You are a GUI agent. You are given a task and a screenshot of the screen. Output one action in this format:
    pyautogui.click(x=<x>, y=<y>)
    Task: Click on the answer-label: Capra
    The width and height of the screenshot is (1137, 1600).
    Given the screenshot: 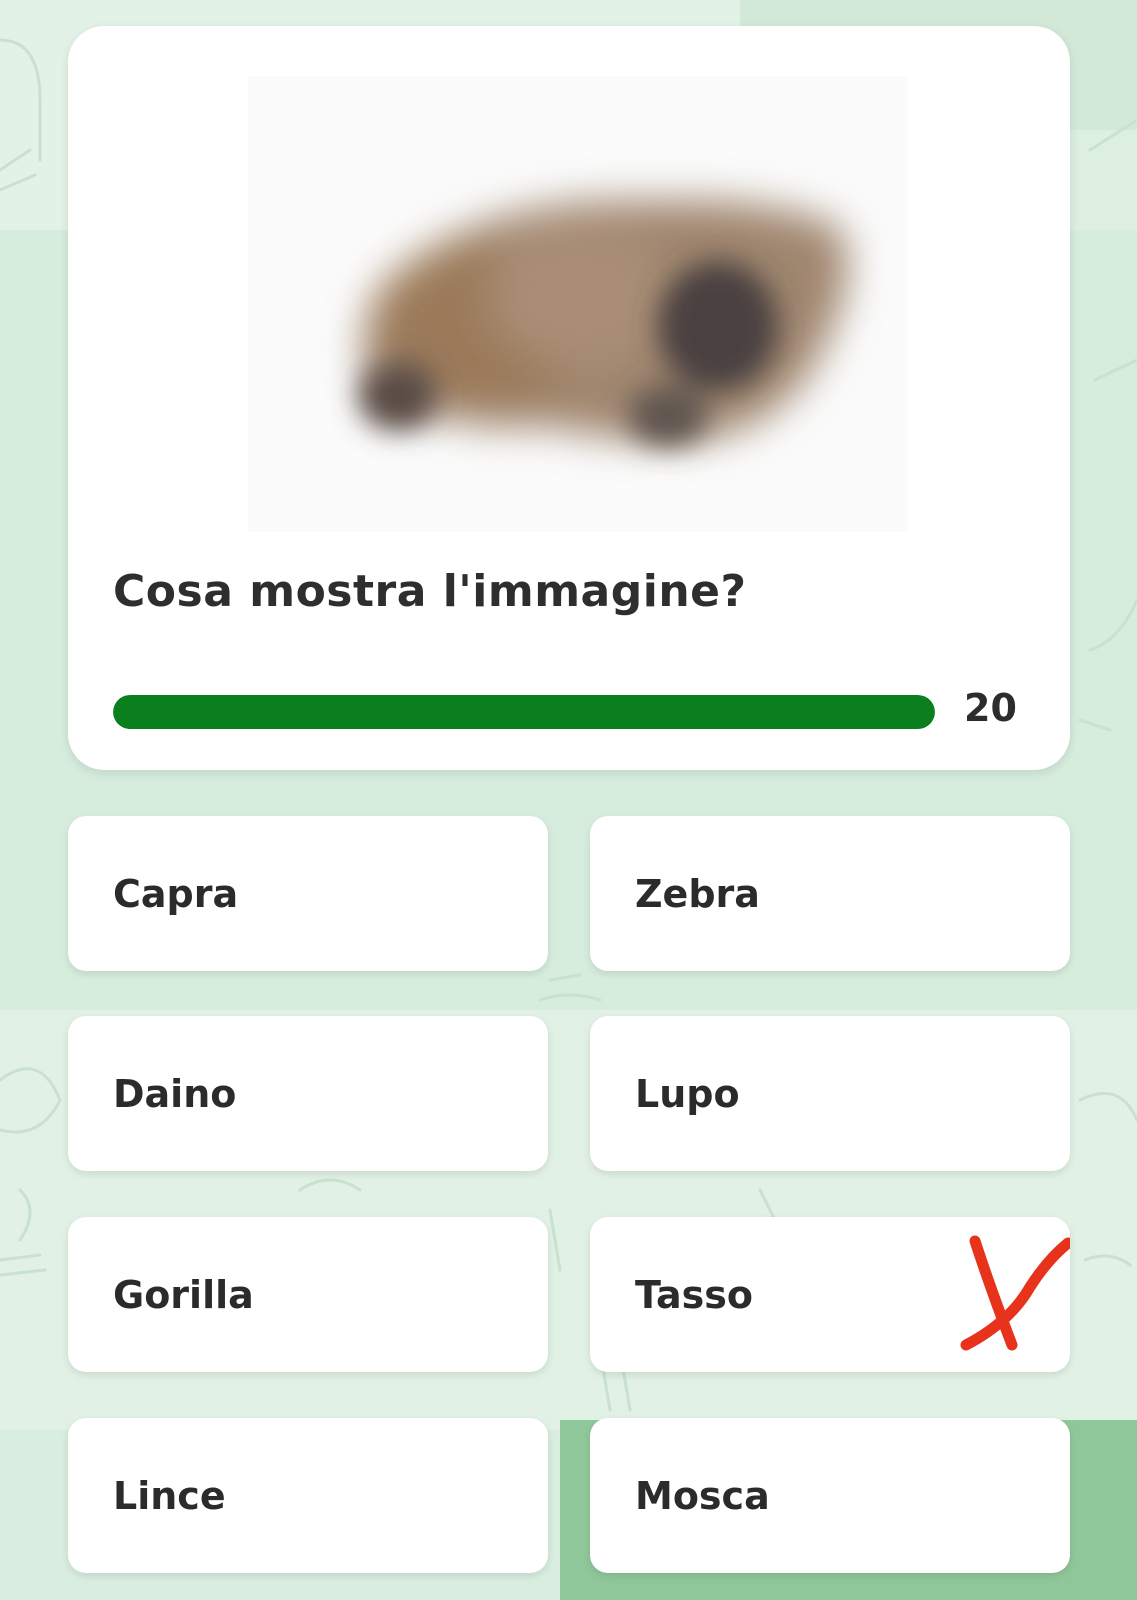 What is the action you would take?
    pyautogui.click(x=176, y=893)
    